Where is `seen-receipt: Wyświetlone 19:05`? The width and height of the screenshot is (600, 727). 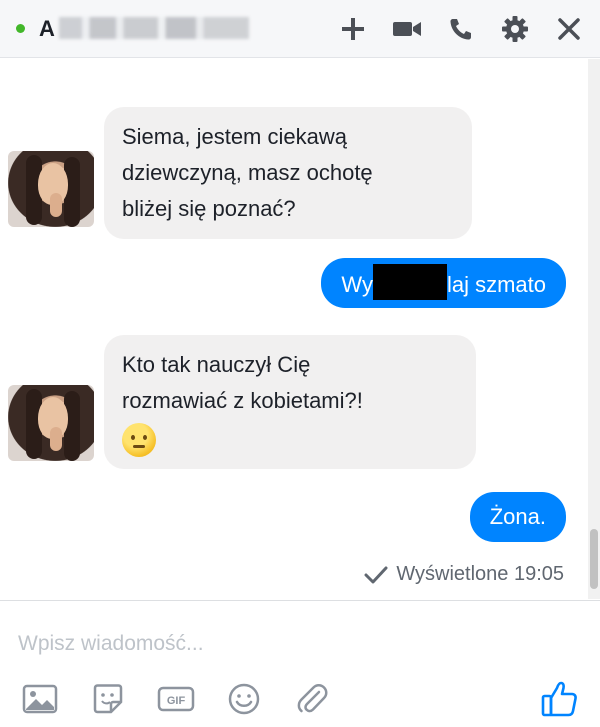
seen-receipt: Wyświetlone 19:05 is located at coordinates (464, 574).